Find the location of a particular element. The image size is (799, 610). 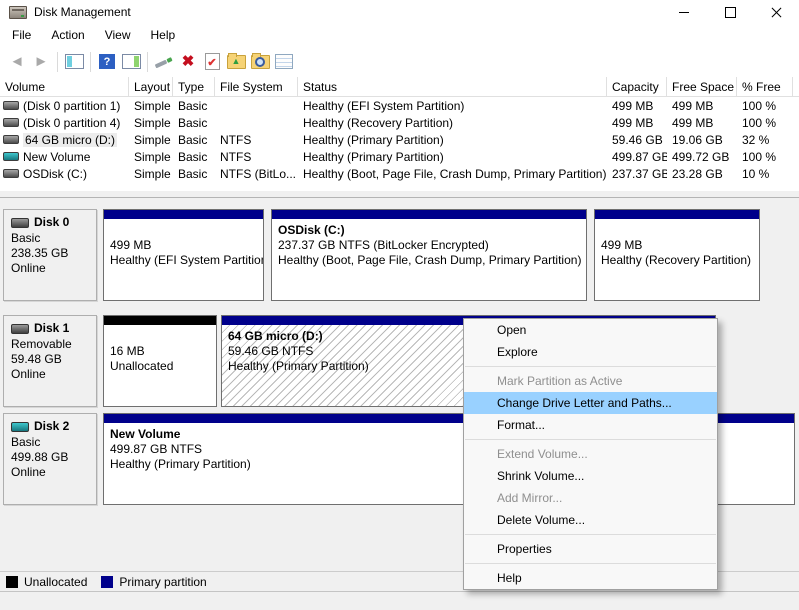

header-status: Status is located at coordinates (452, 86).